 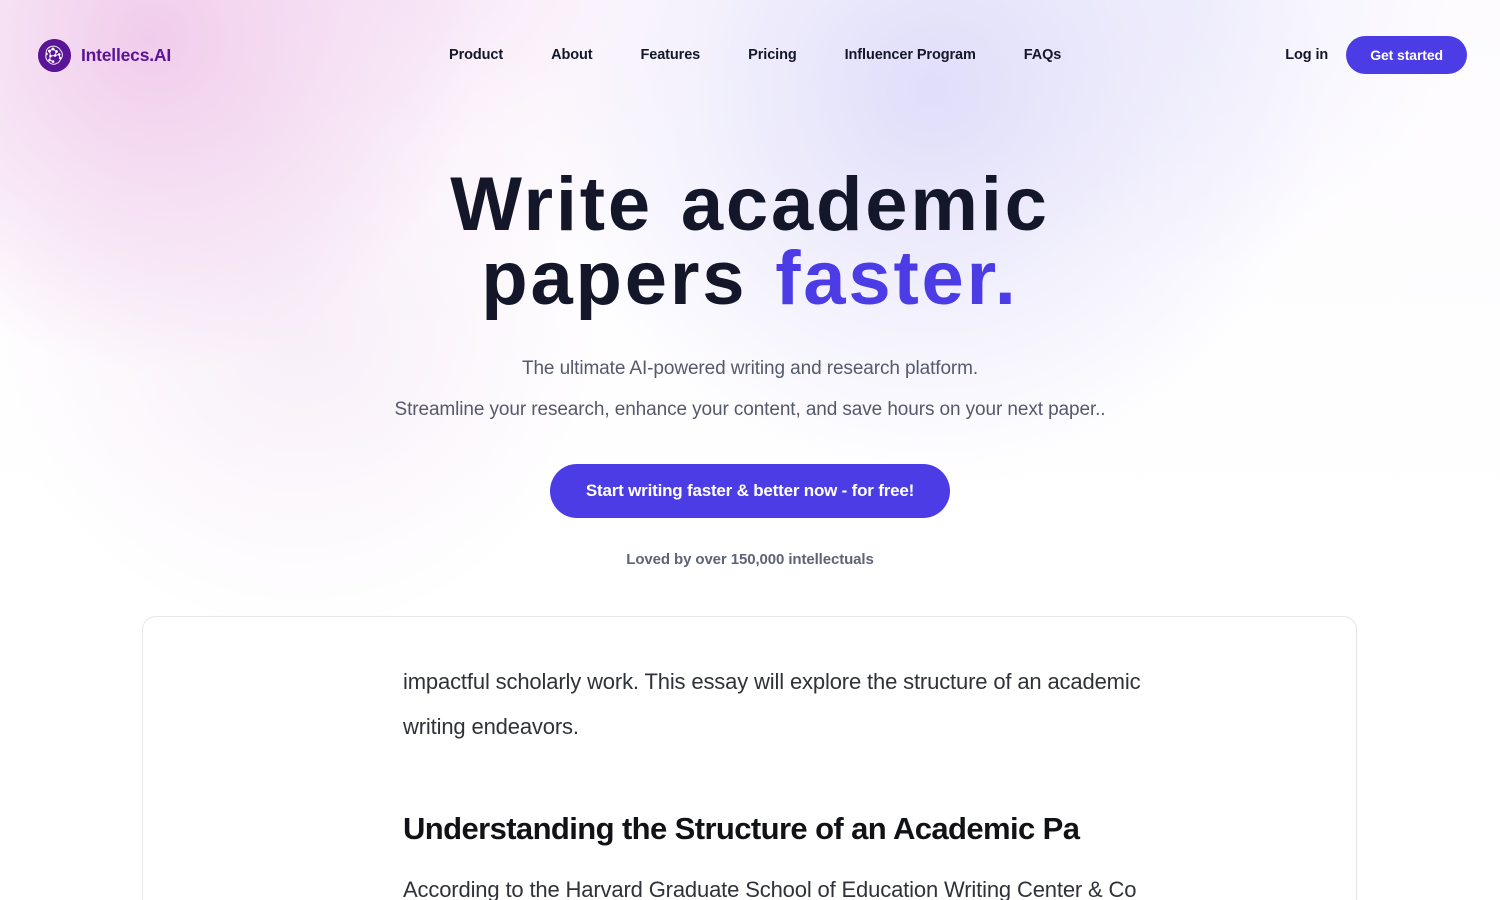 I want to click on nav-item-product: Product, so click(x=476, y=55).